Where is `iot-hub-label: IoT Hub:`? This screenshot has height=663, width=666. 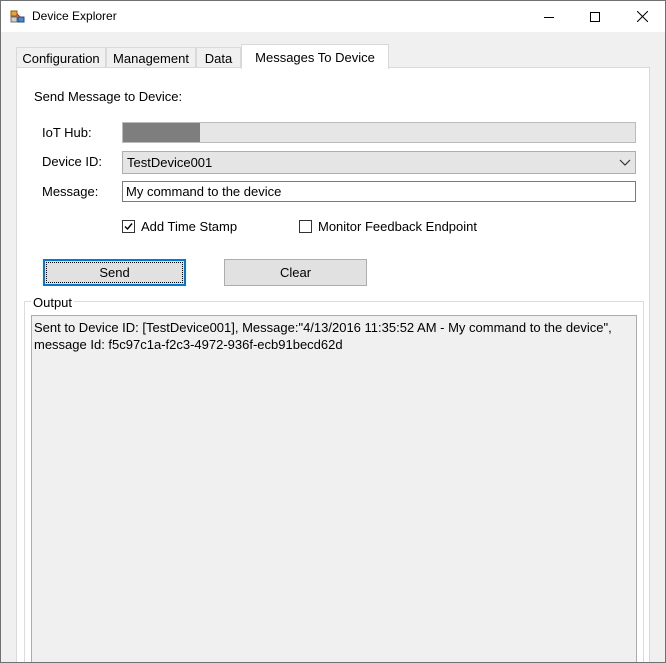 iot-hub-label: IoT Hub: is located at coordinates (67, 132).